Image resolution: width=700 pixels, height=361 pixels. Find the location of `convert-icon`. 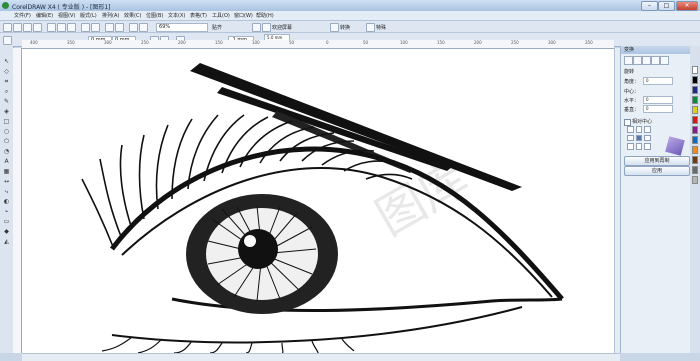

convert-icon is located at coordinates (334, 27).